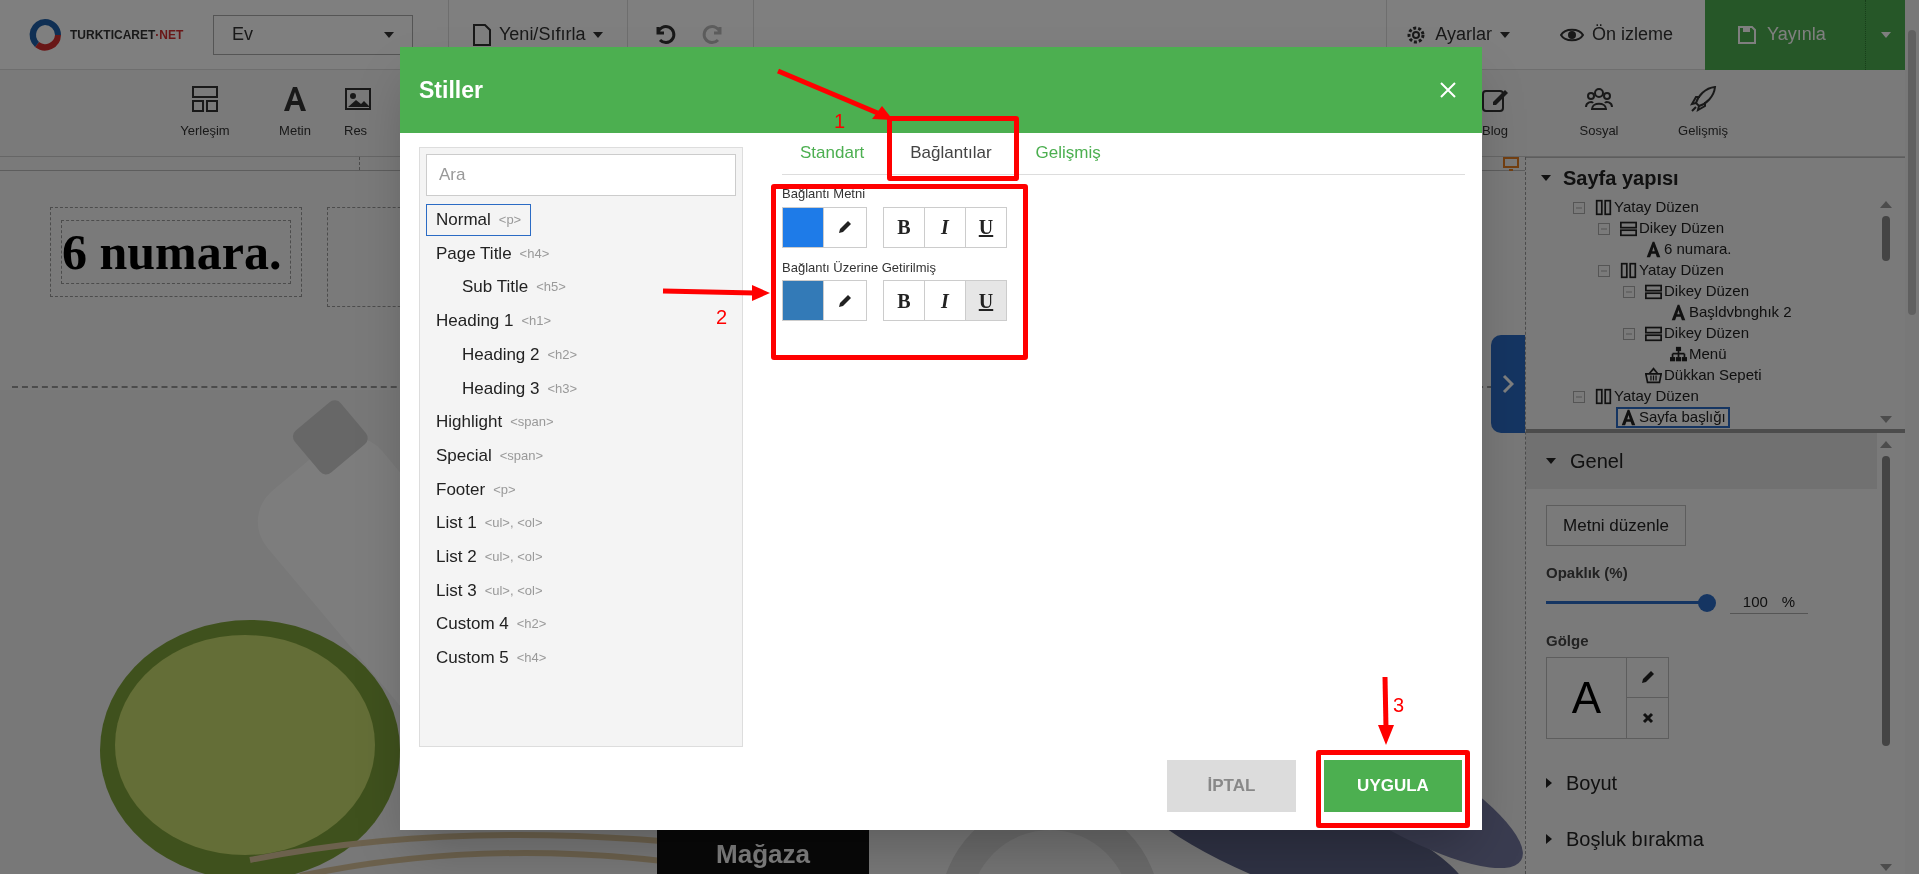 The width and height of the screenshot is (1919, 874). Describe the element at coordinates (113, 35) in the screenshot. I see `logo-text: TURKTICARET` at that location.